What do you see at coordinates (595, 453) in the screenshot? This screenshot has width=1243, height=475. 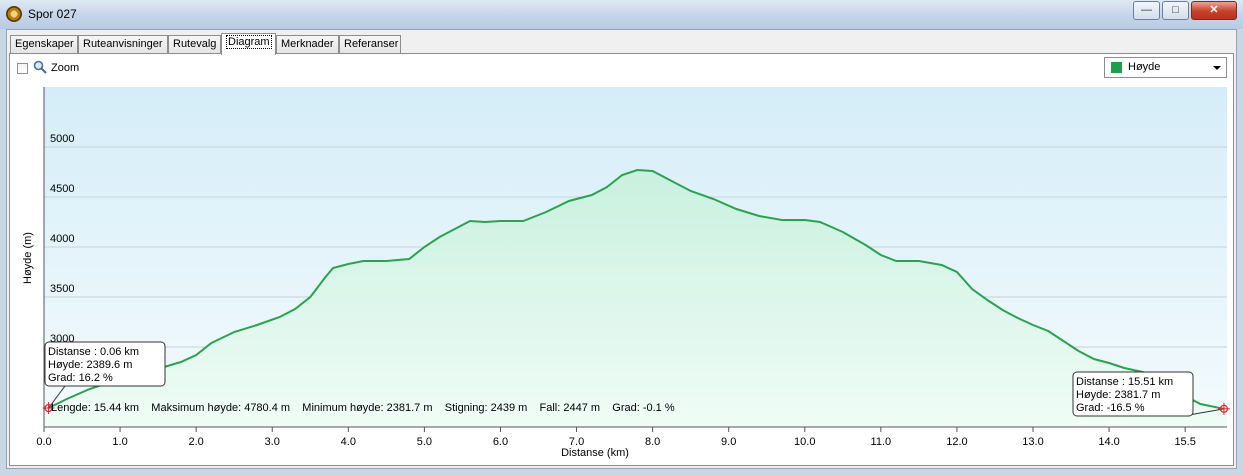 I see `x-axis-label: Distanse (km)` at bounding box center [595, 453].